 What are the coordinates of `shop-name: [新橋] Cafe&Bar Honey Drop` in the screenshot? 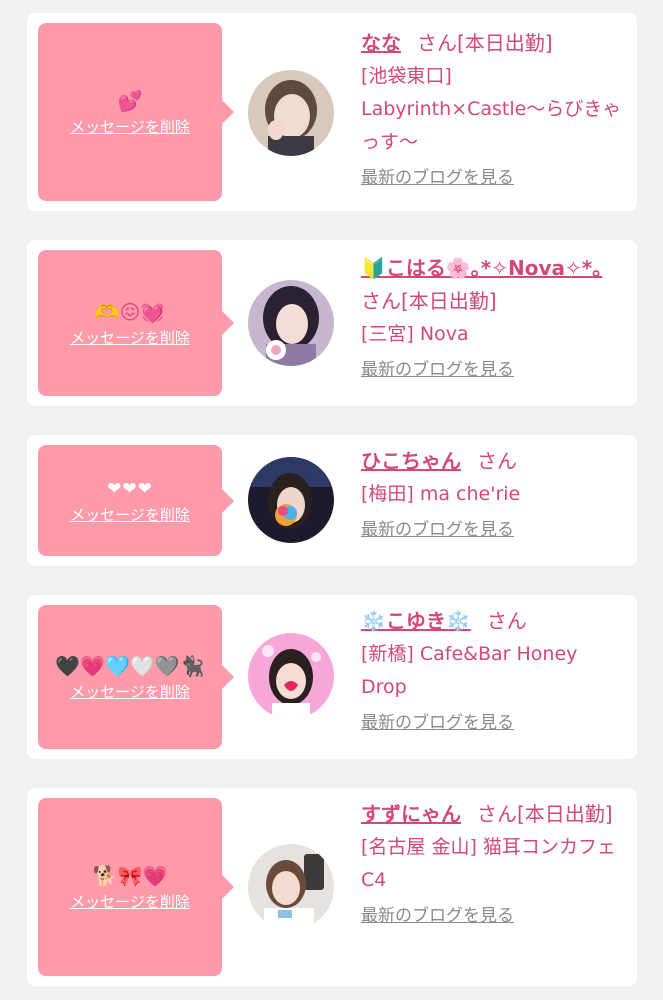 It's located at (469, 670).